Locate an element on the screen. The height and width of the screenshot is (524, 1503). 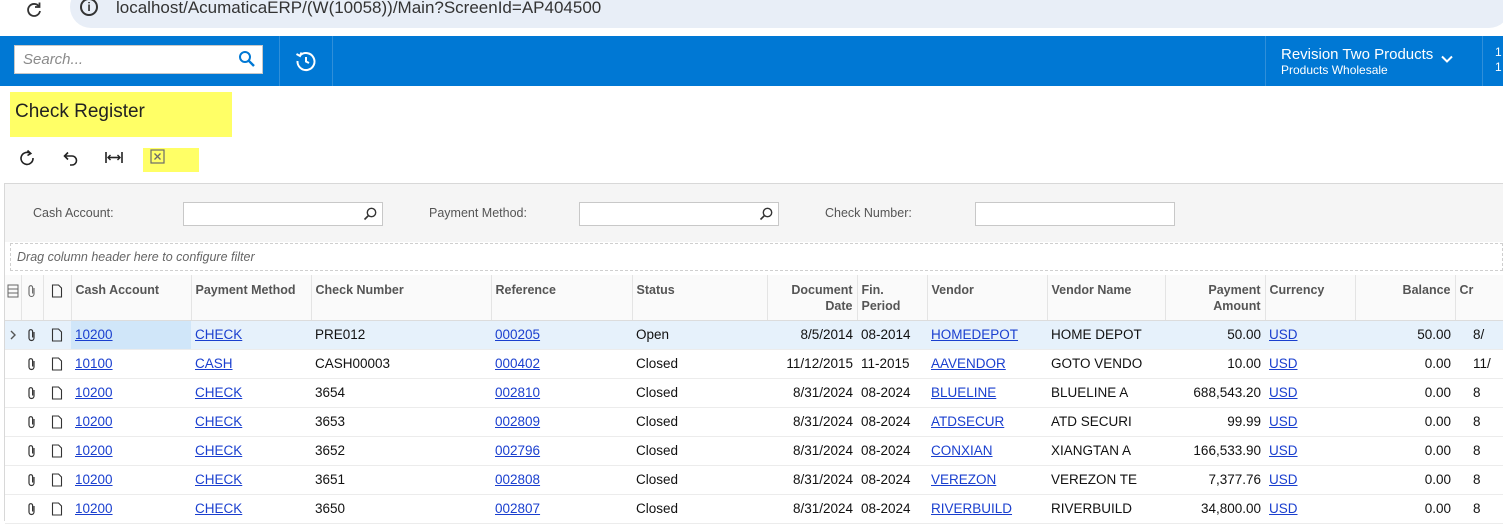
reference-link: 002808 is located at coordinates (517, 479).